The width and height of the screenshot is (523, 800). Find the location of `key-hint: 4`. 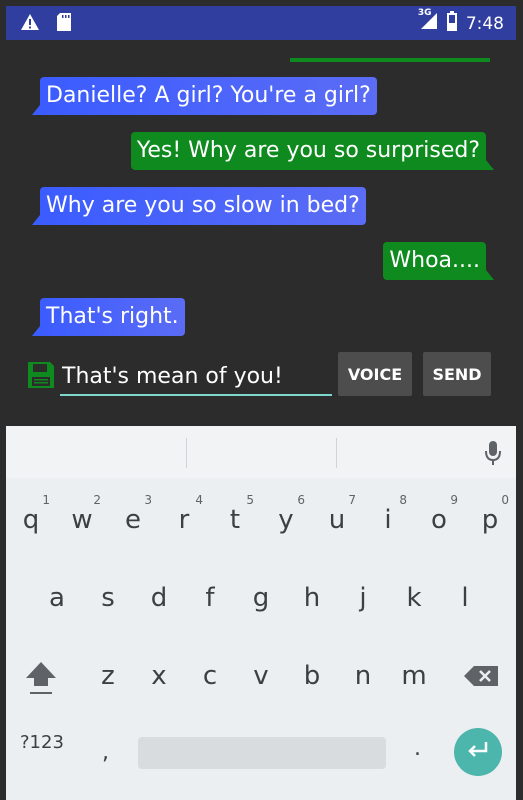

key-hint: 4 is located at coordinates (199, 500).